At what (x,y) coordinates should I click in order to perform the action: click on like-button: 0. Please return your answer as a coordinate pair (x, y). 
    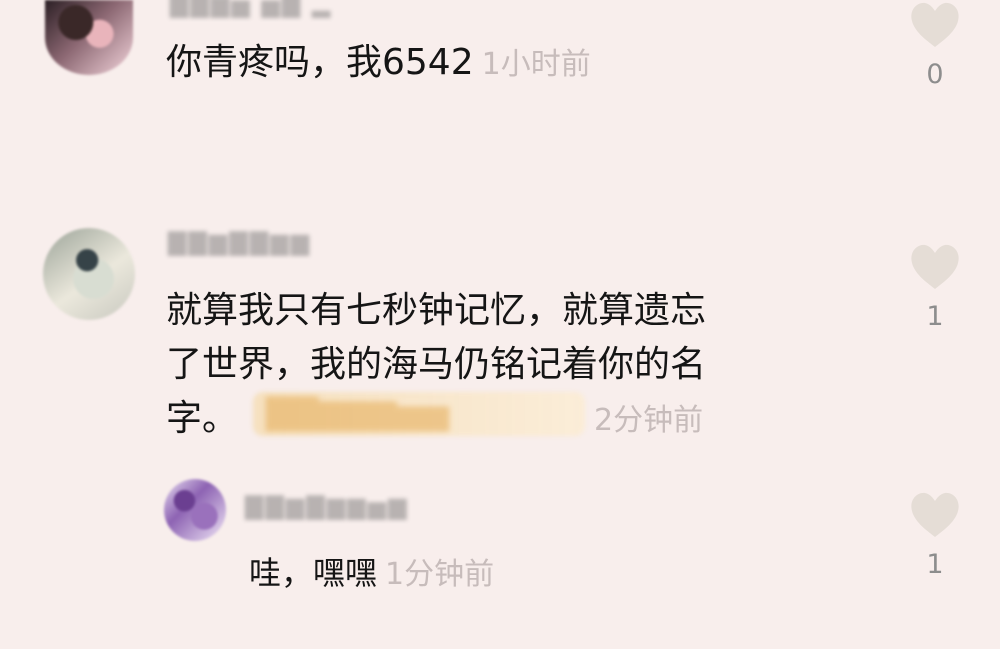
    Looking at the image, I should click on (935, 46).